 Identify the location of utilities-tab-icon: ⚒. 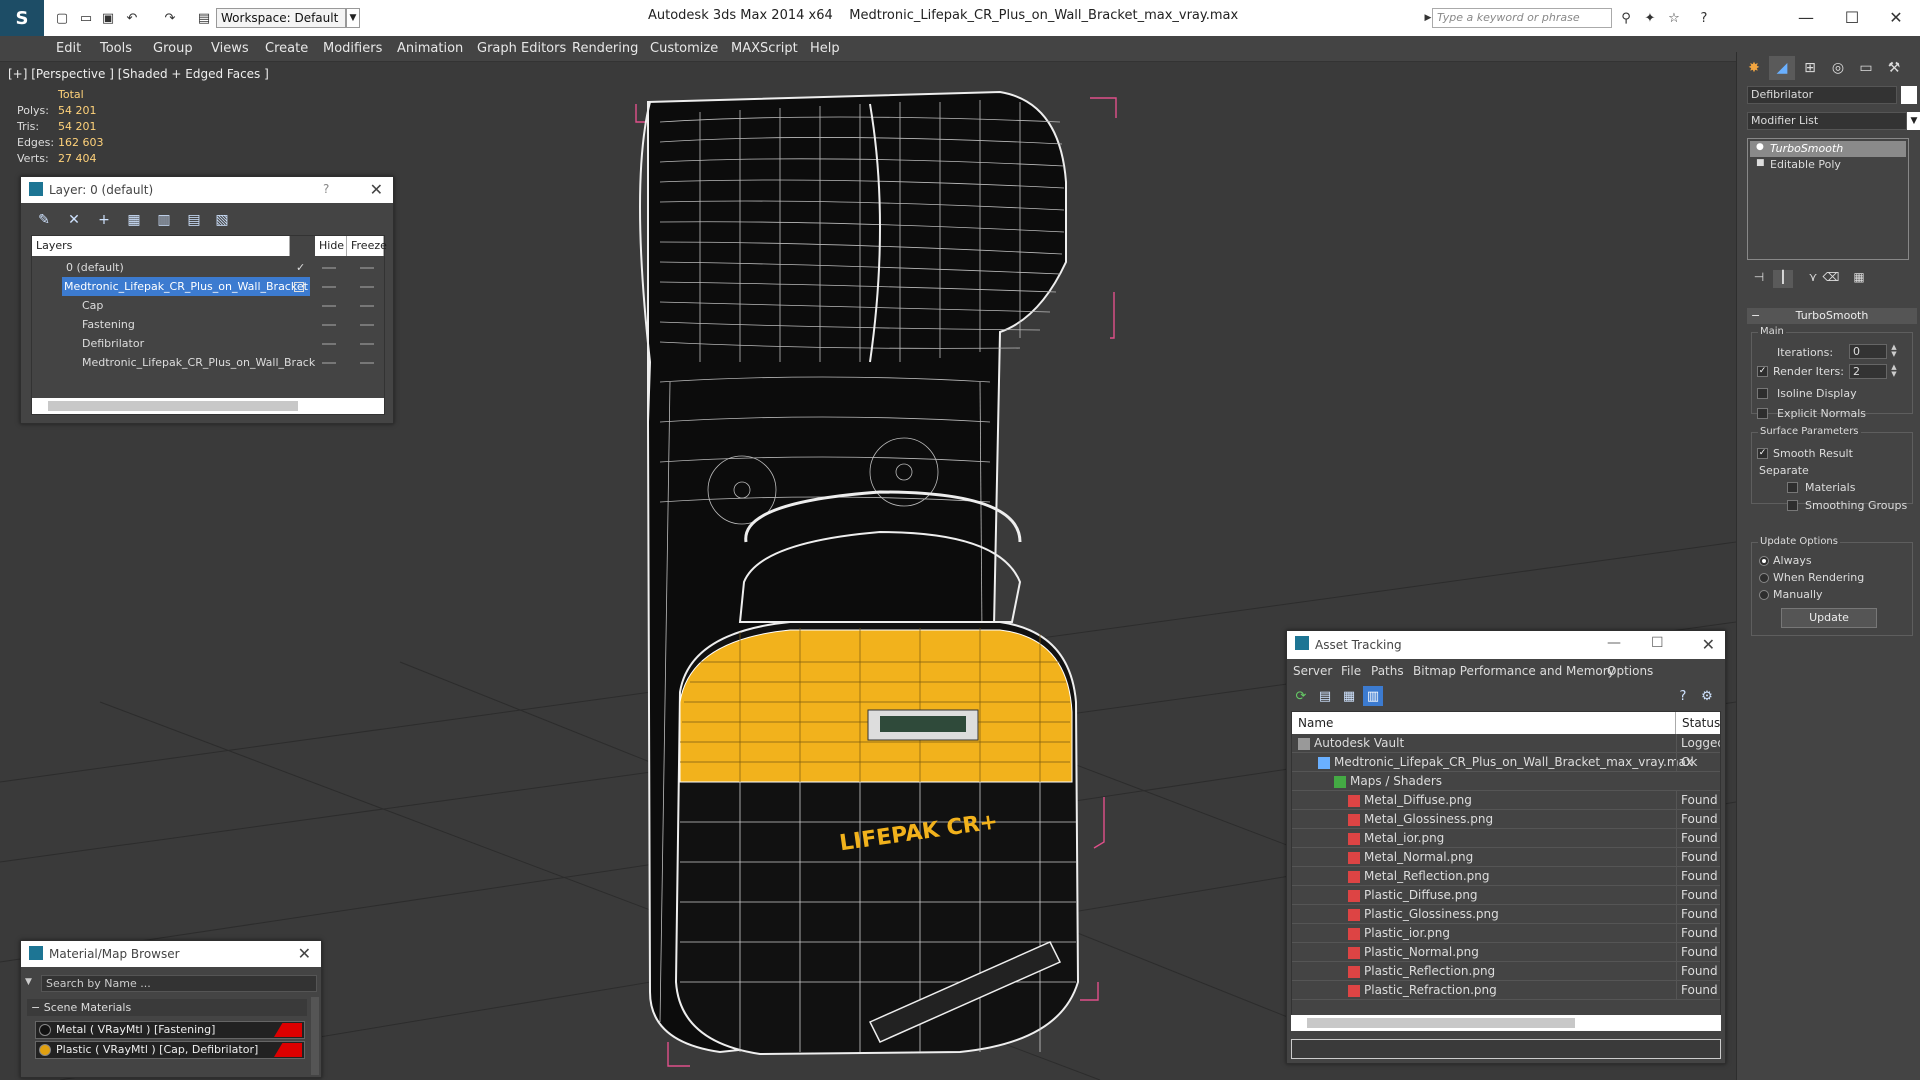
(1894, 68).